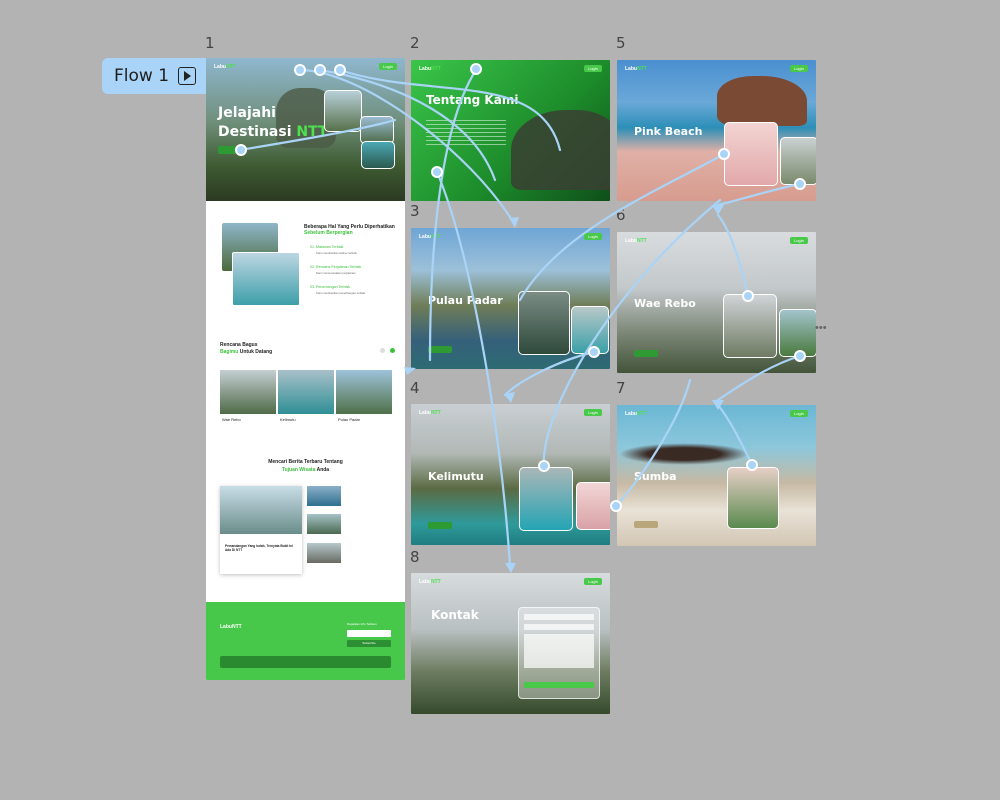 This screenshot has width=1000, height=800. Describe the element at coordinates (621, 388) in the screenshot. I see `frame-number-7: 7` at that location.